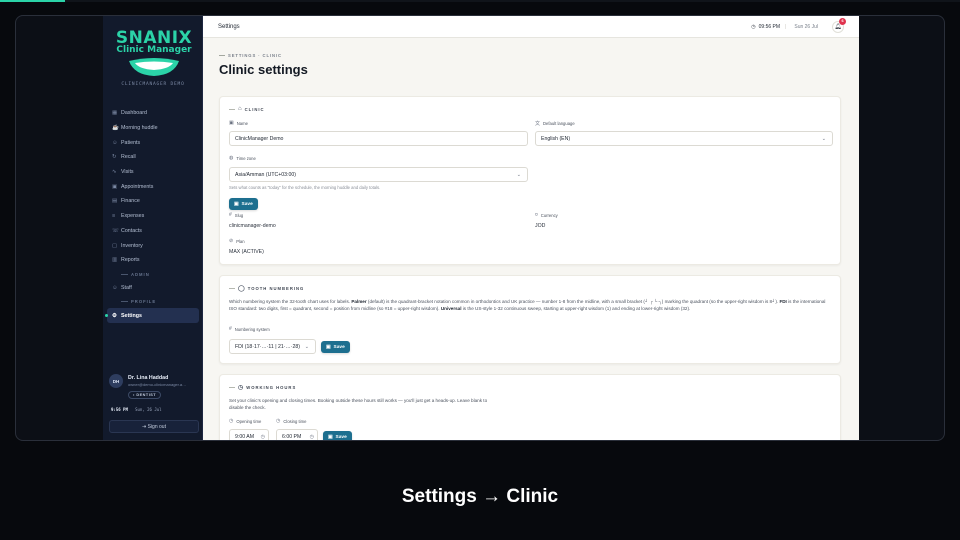  Describe the element at coordinates (549, 215) in the screenshot. I see `label-text: Currency` at that location.